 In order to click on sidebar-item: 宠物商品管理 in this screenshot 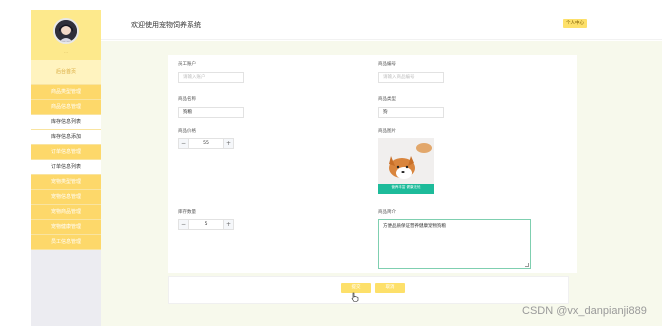, I will do `click(66, 212)`.